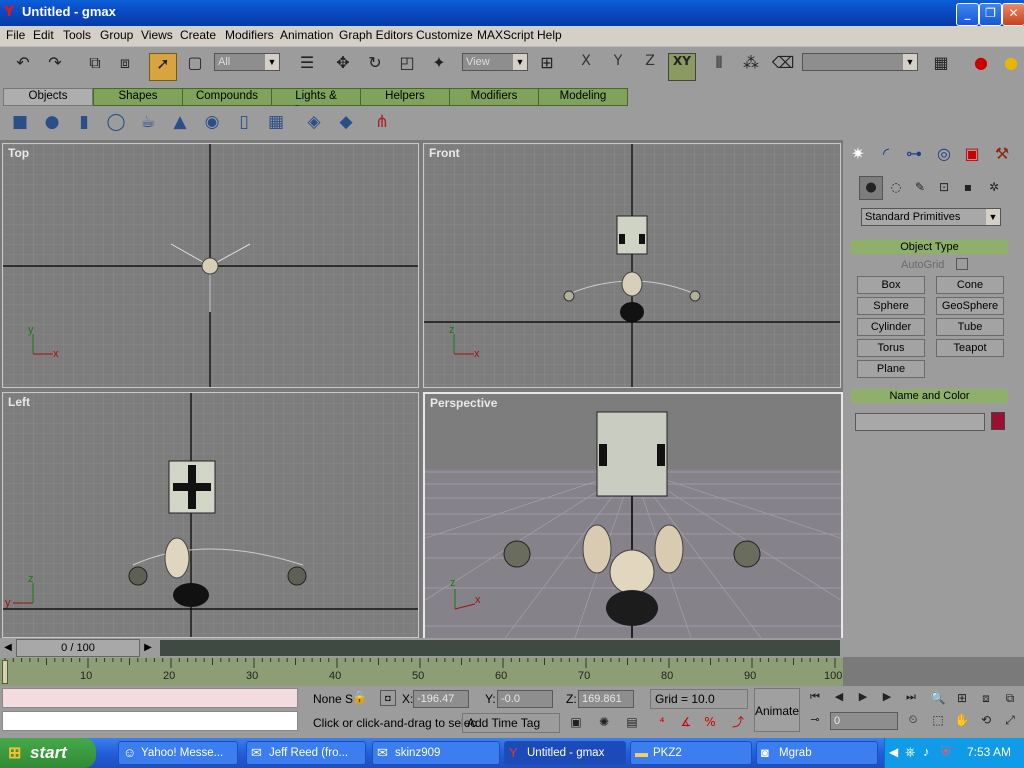 The image size is (1024, 768). I want to click on teapot-button: Teapot, so click(970, 348).